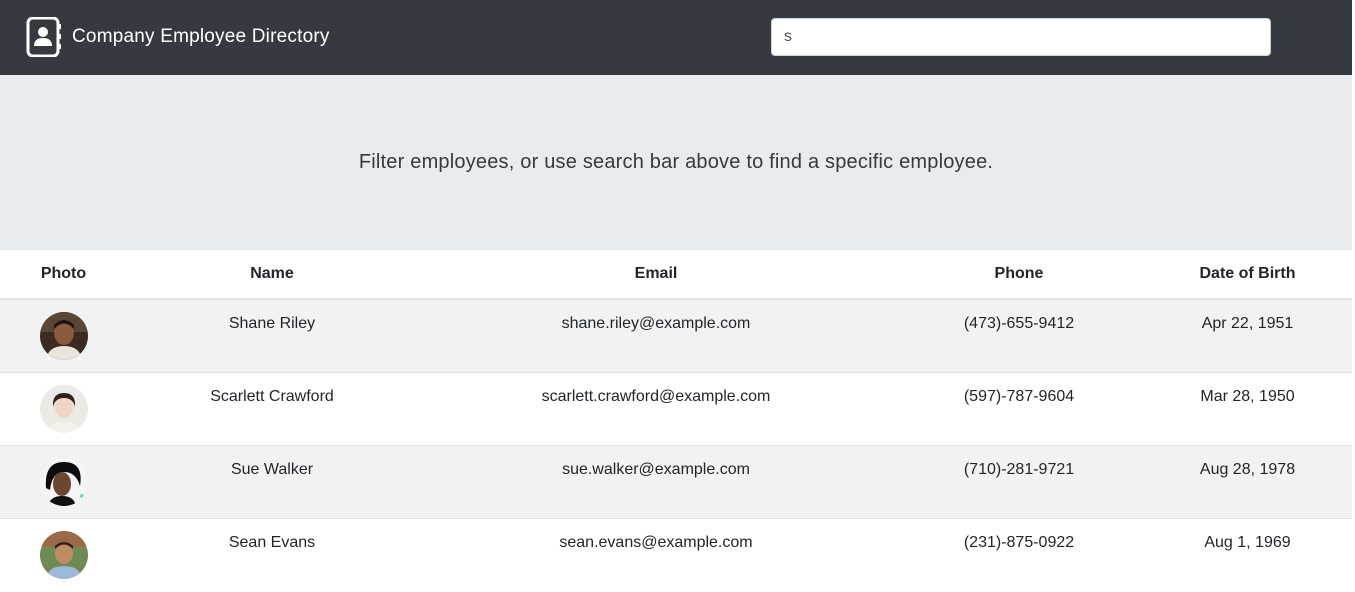  What do you see at coordinates (1247, 275) in the screenshot?
I see `column-header-dob: Date of Birth` at bounding box center [1247, 275].